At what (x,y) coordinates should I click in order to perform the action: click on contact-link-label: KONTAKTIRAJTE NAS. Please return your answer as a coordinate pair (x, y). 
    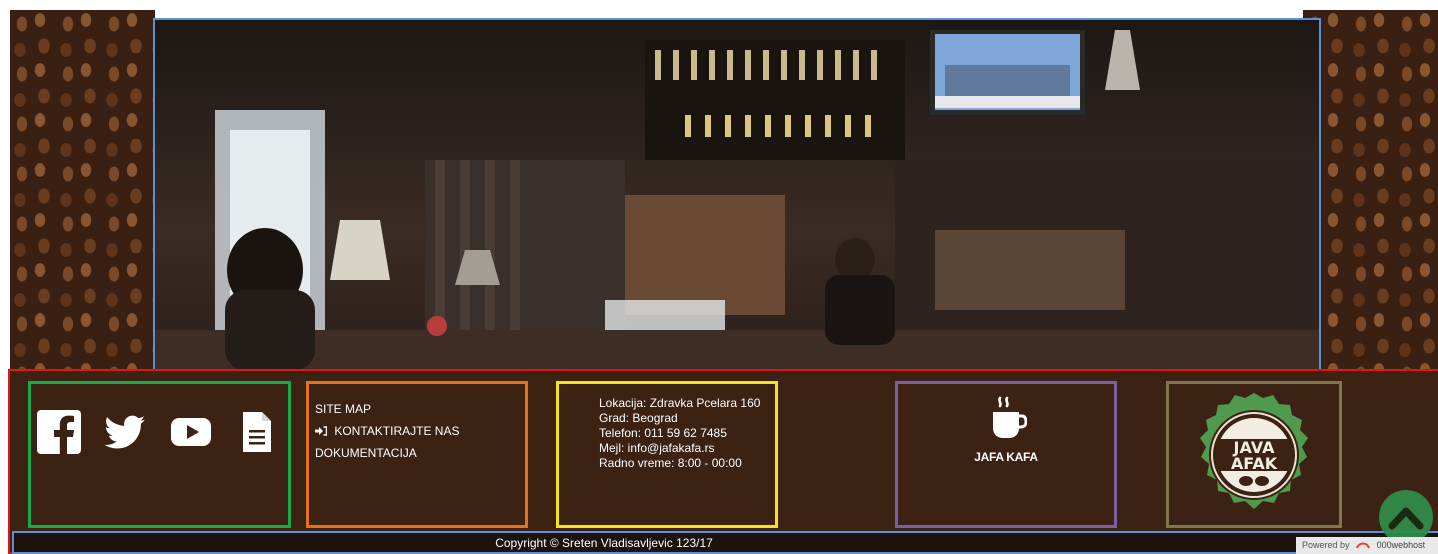
    Looking at the image, I should click on (397, 431).